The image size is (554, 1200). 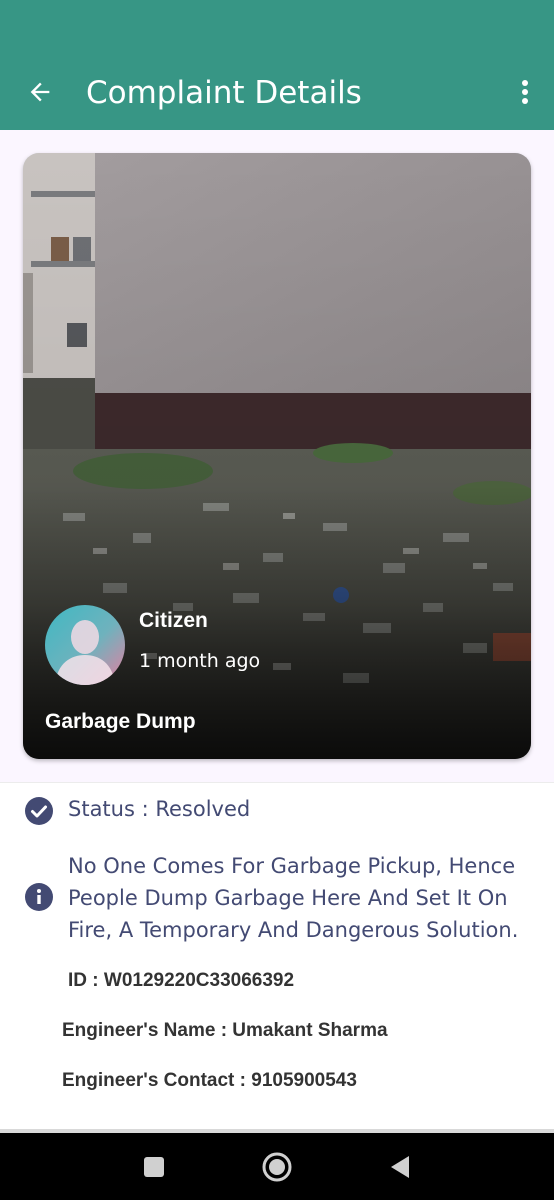 I want to click on system-back-button, so click(x=400, y=1167).